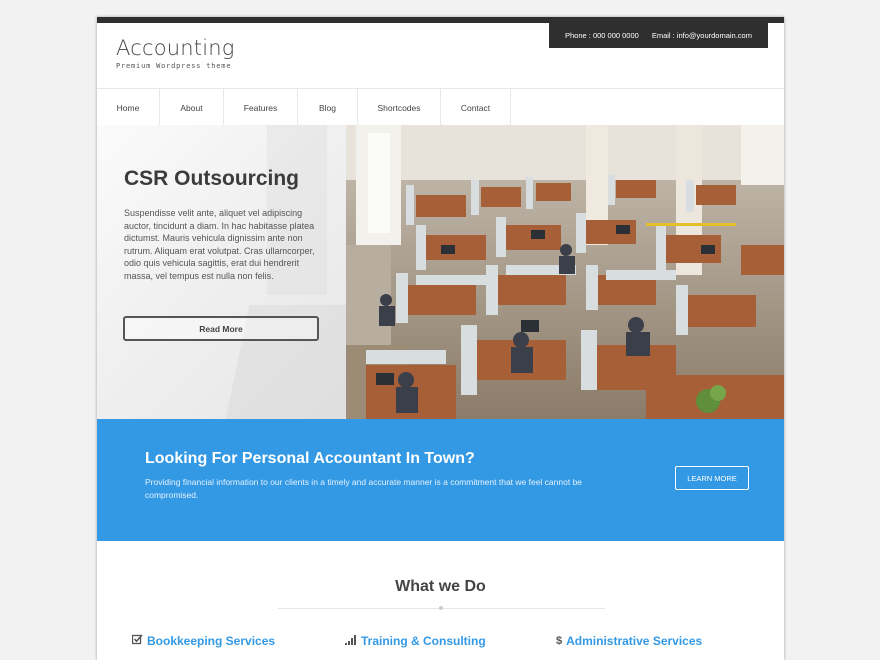 This screenshot has width=880, height=660. Describe the element at coordinates (211, 641) in the screenshot. I see `service-label: Bookkeeping Services` at that location.